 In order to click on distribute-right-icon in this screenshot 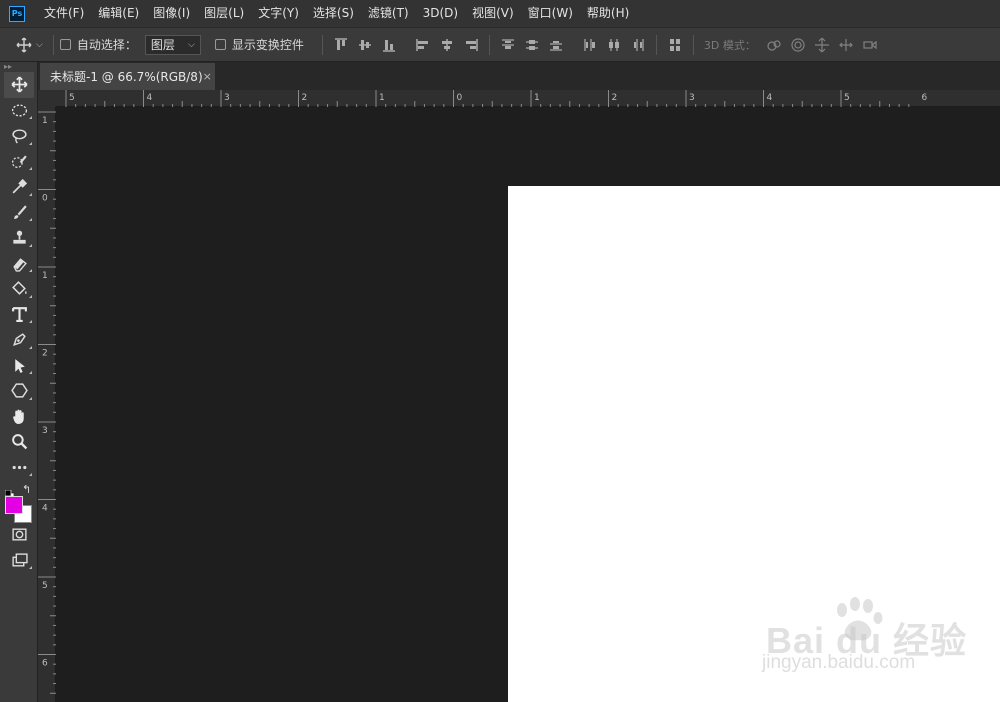, I will do `click(638, 45)`.